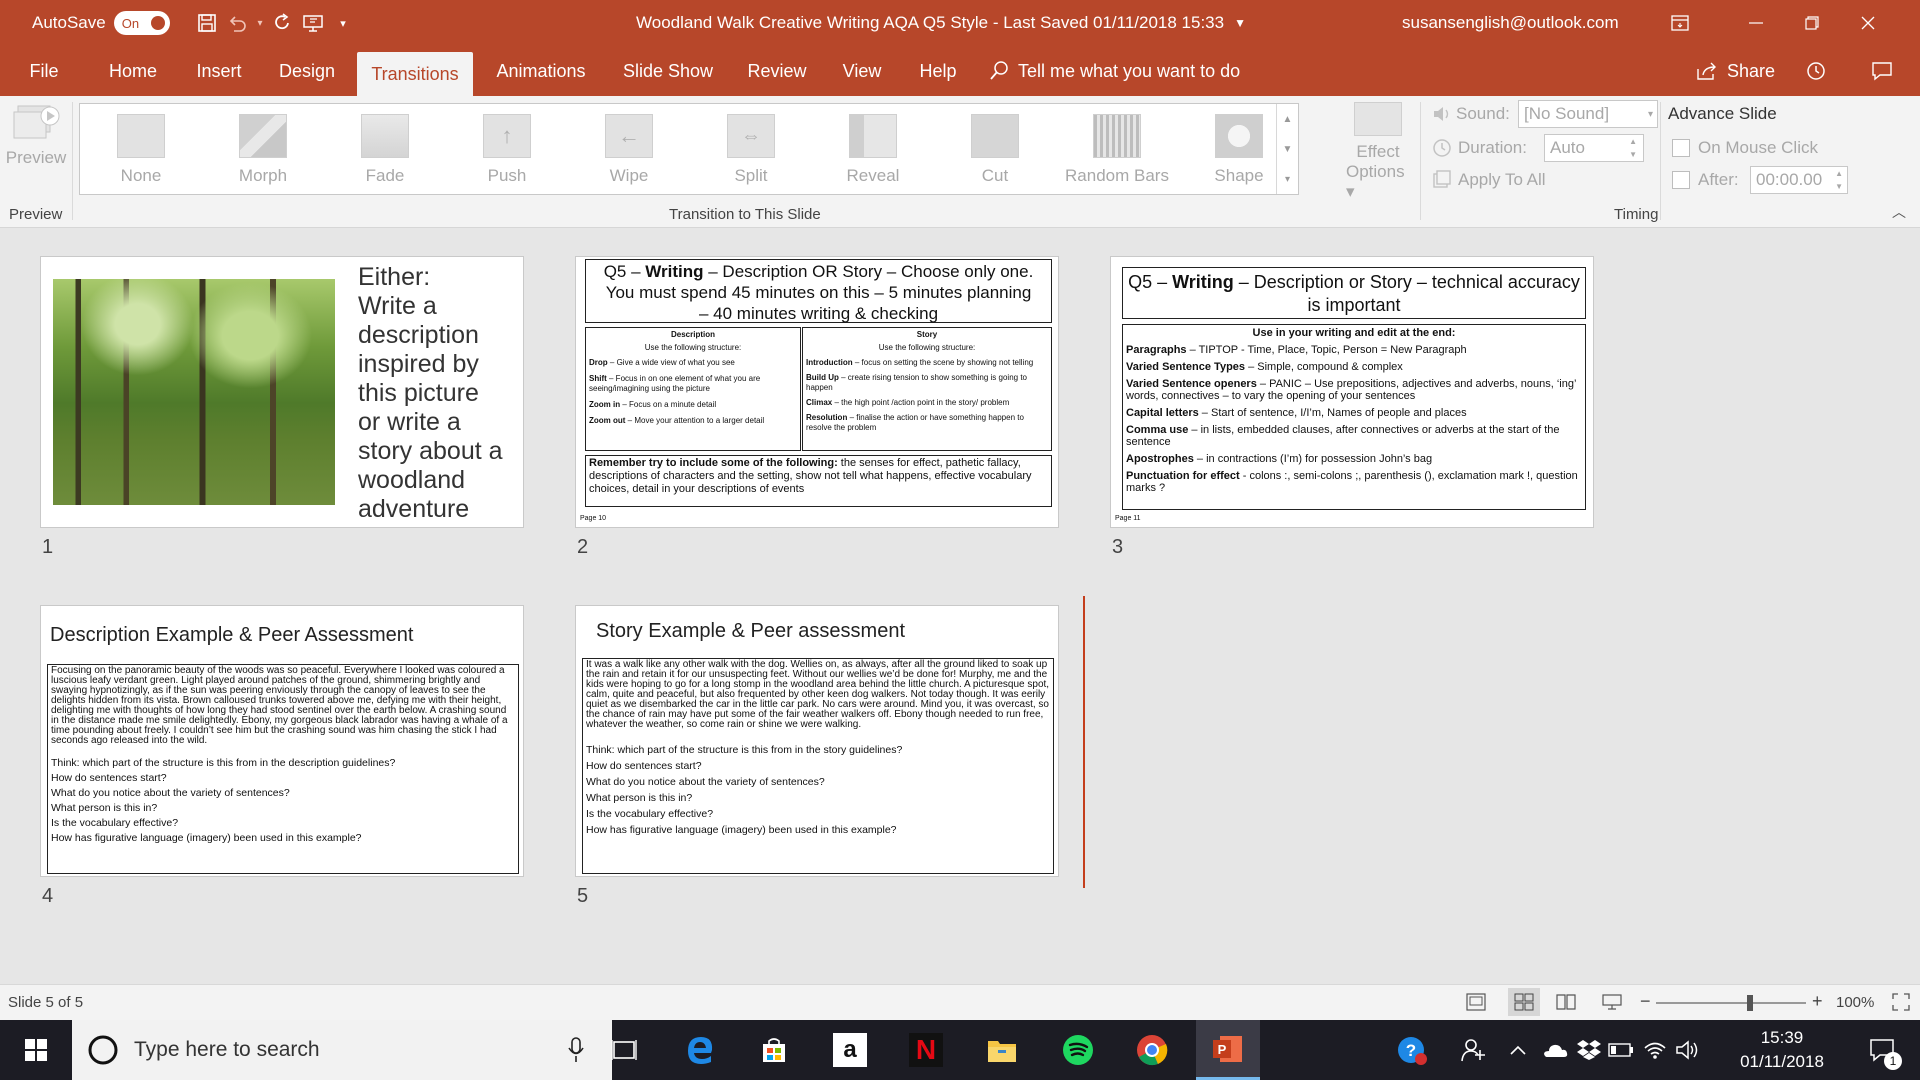  I want to click on clock-icon, so click(1442, 148).